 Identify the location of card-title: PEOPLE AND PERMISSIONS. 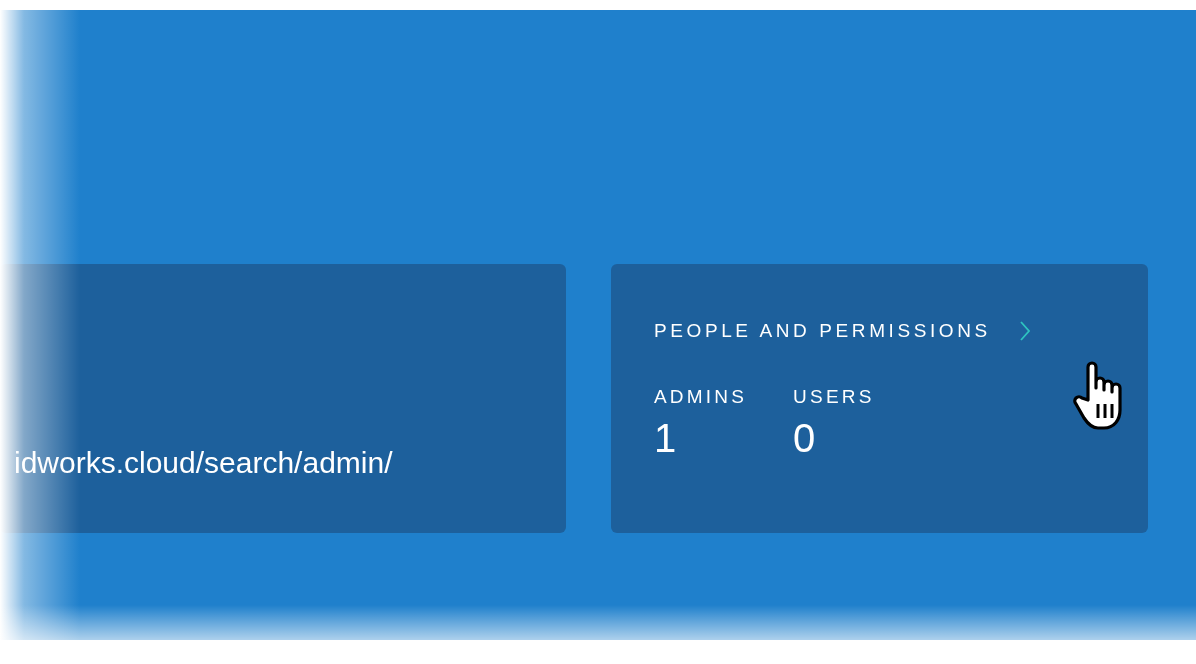
(822, 331).